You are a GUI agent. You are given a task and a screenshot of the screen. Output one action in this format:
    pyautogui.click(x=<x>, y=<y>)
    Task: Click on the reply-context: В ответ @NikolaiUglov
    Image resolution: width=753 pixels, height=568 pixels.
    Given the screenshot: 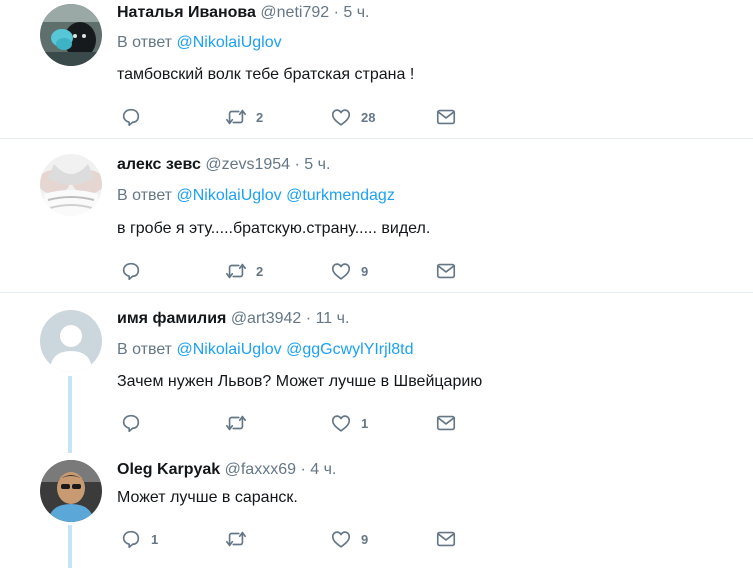 What is the action you would take?
    pyautogui.click(x=199, y=43)
    